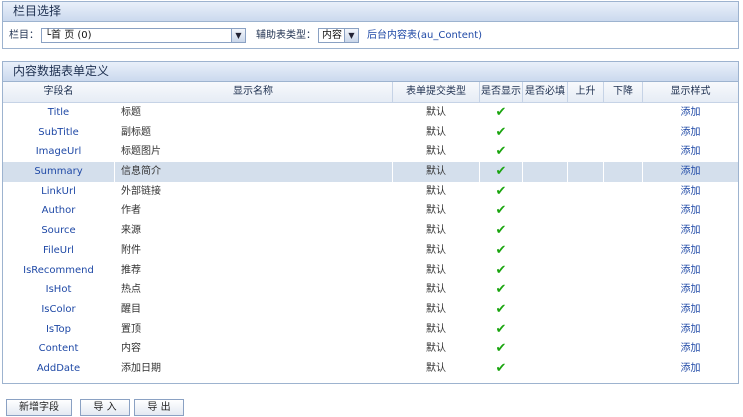  I want to click on display-name: 置顶, so click(131, 329).